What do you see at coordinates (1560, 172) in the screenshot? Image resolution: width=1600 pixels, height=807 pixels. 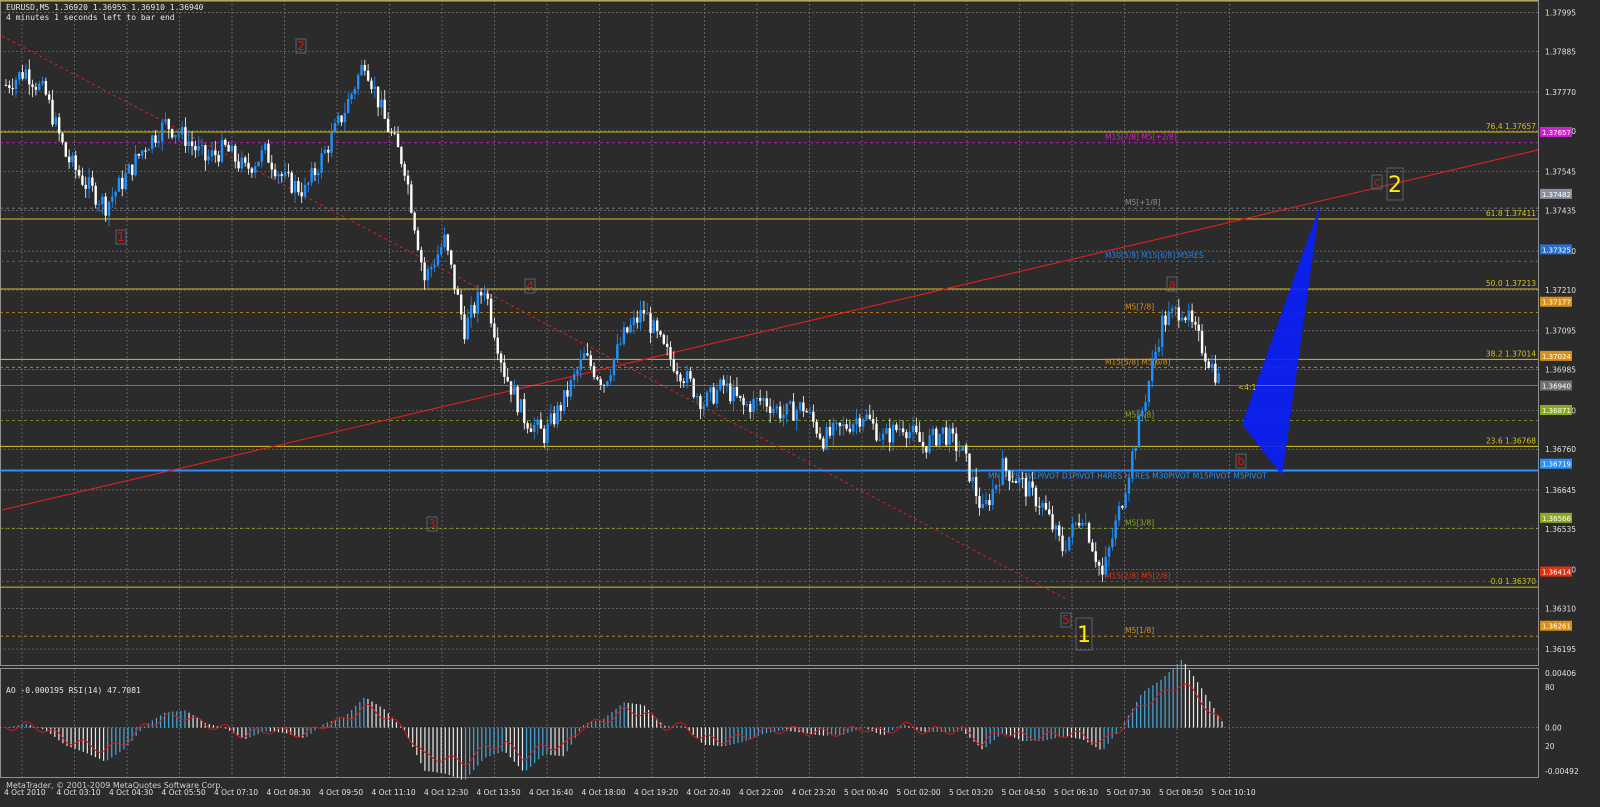 I see `price-tick-label: 1.37545` at bounding box center [1560, 172].